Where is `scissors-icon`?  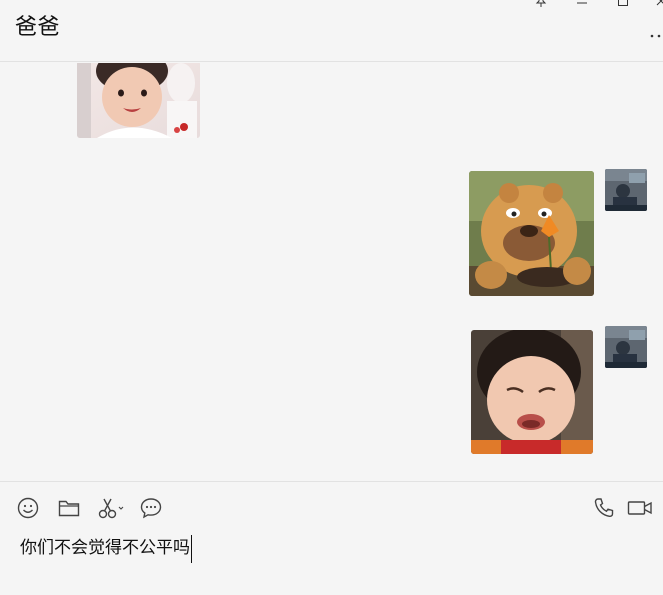
scissors-icon is located at coordinates (111, 508).